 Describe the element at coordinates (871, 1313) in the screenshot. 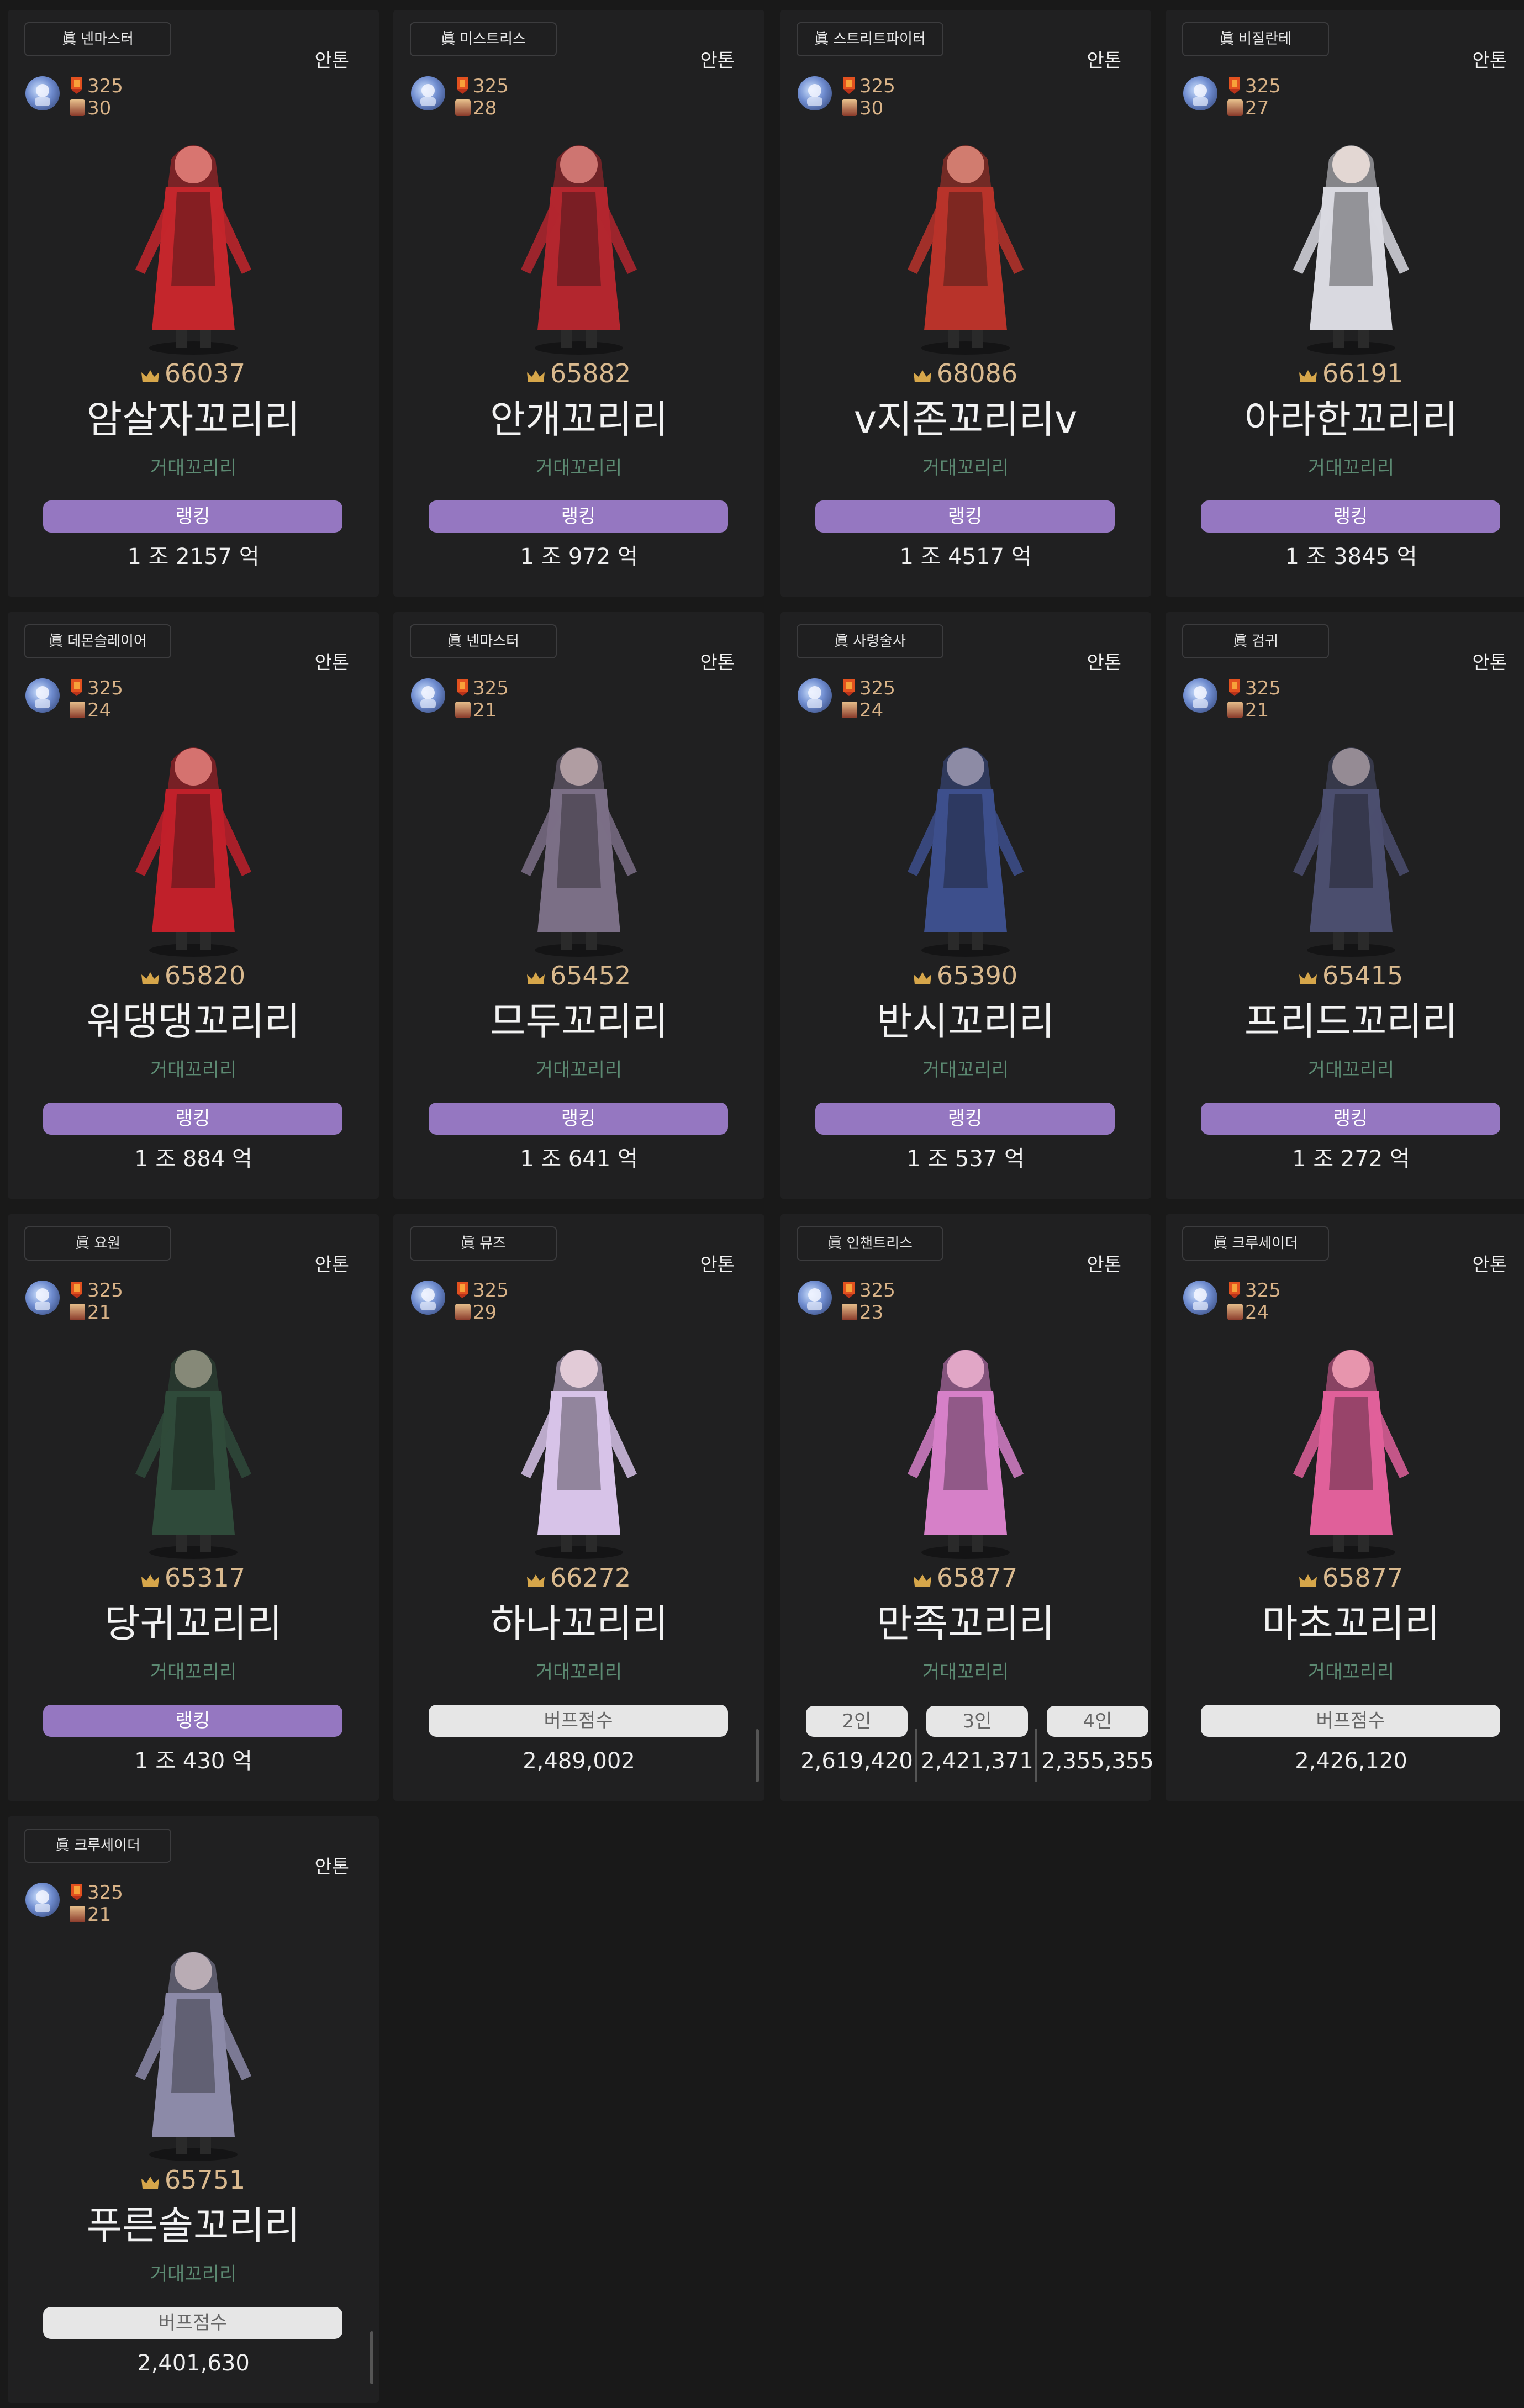

I see `level-value: 23` at that location.